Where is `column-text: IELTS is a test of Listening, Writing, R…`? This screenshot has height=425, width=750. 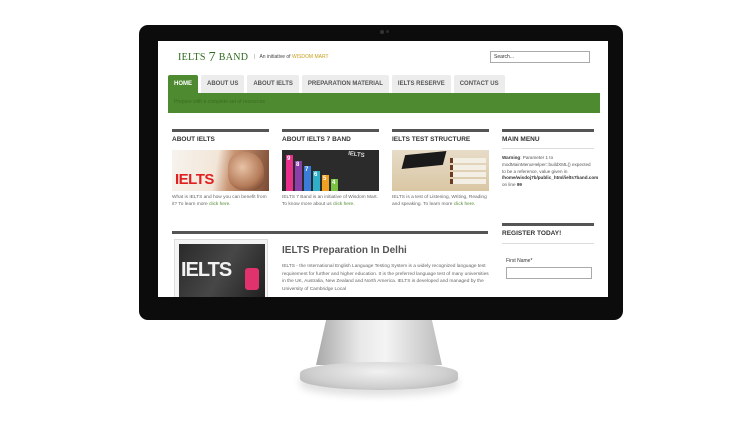 column-text: IELTS is a test of Listening, Writing, R… is located at coordinates (440, 201).